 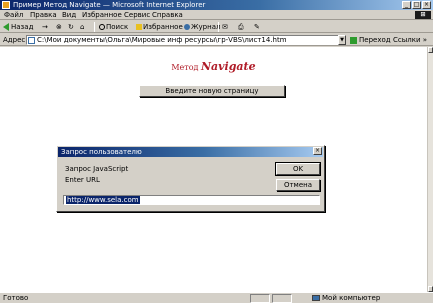 I want to click on status-text: Готово, so click(x=16, y=298).